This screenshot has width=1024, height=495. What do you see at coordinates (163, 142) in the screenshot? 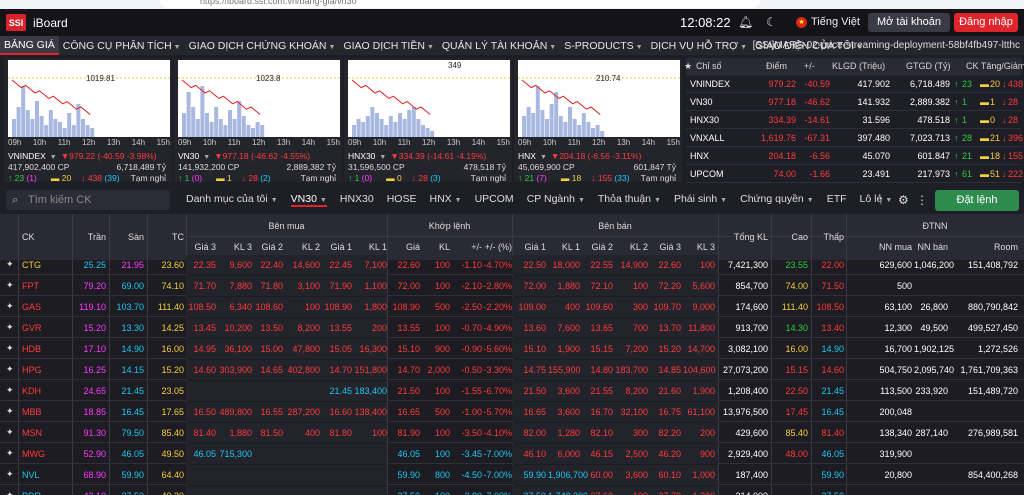
I see `time-tick: 15h` at bounding box center [163, 142].